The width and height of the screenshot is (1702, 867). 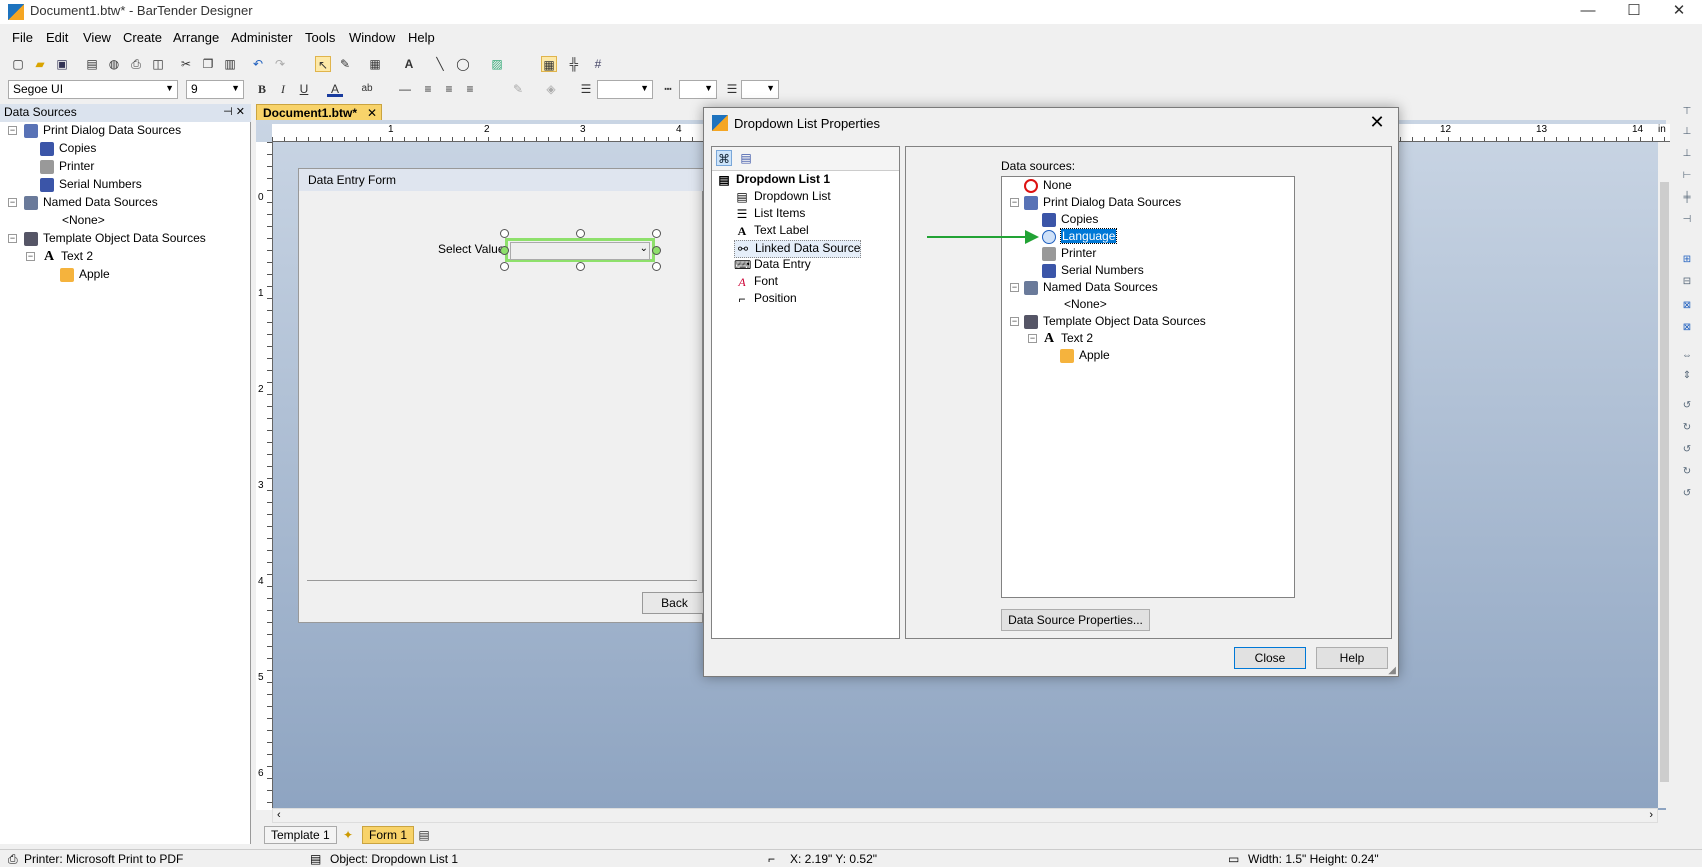 I want to click on pin-close-icon: ⊣ ✕, so click(x=234, y=111).